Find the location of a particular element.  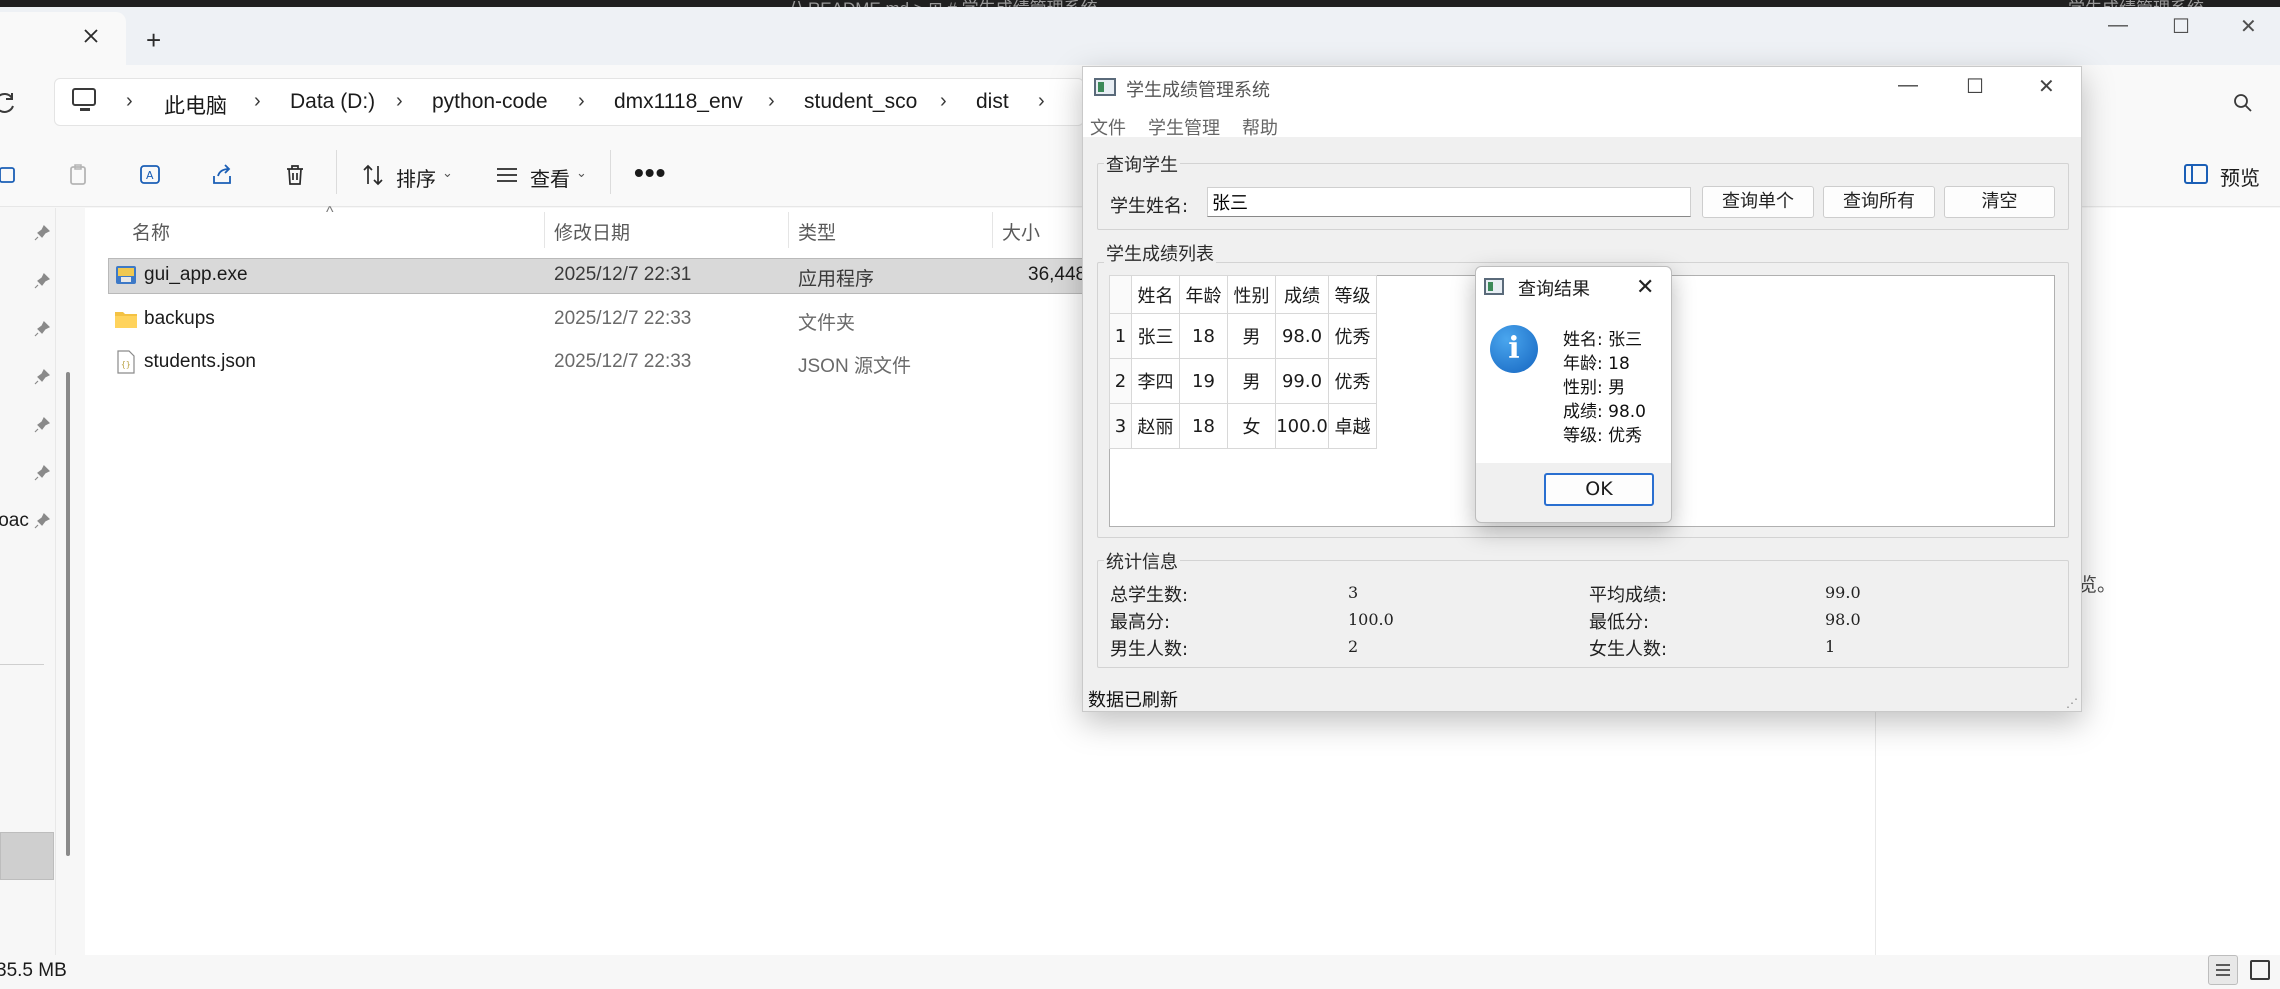

file-name: students.json is located at coordinates (200, 362).